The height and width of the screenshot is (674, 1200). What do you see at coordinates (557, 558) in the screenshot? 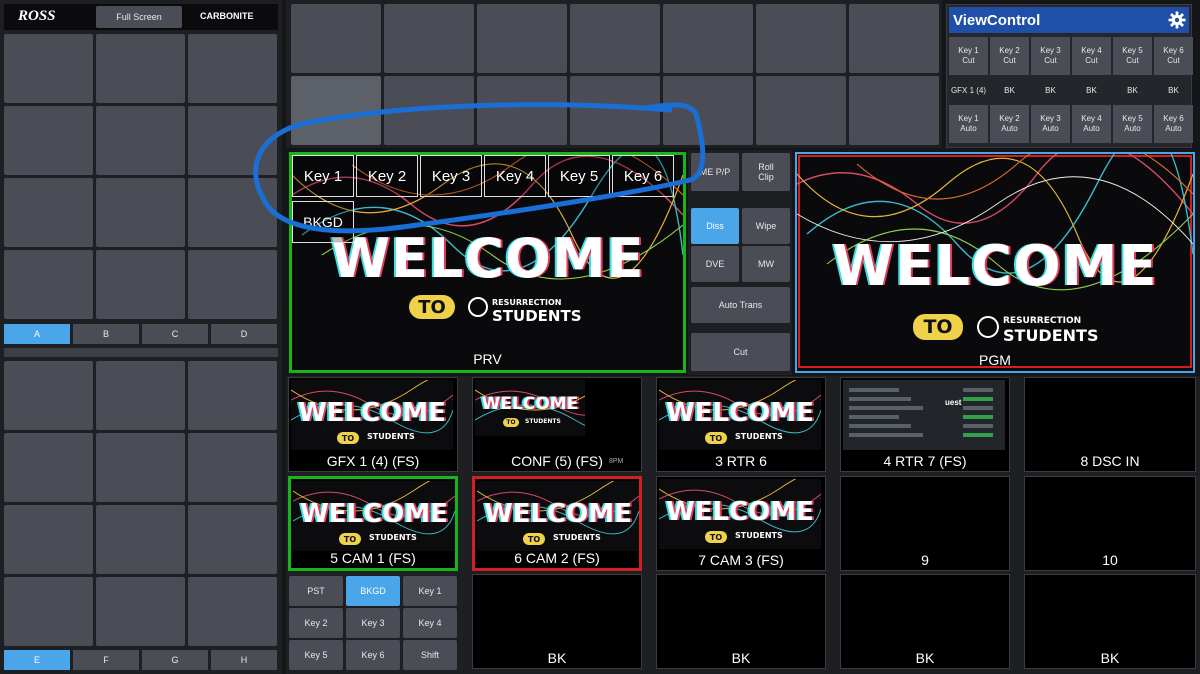
I see `source-label: 6 CAM 2 (FS)` at bounding box center [557, 558].